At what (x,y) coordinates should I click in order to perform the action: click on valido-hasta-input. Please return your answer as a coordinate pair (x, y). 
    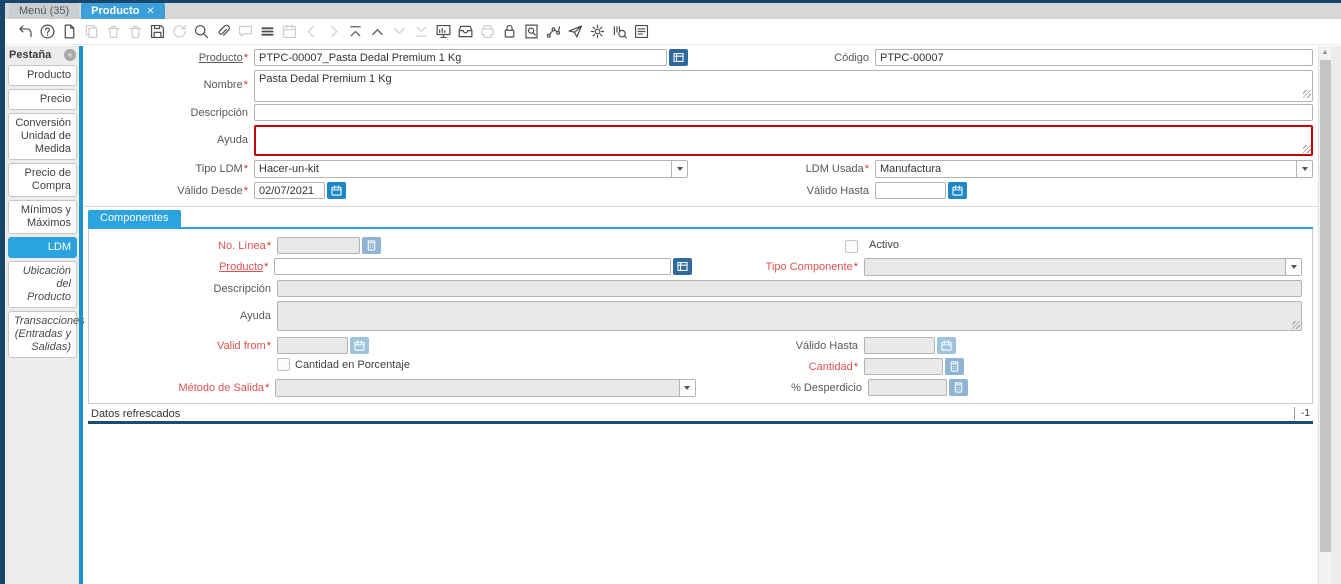
    Looking at the image, I should click on (910, 190).